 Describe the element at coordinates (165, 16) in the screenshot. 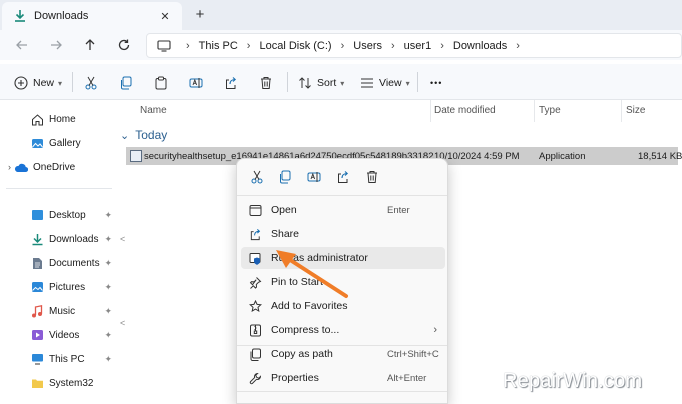

I see `close-tab-icon: ✕` at that location.